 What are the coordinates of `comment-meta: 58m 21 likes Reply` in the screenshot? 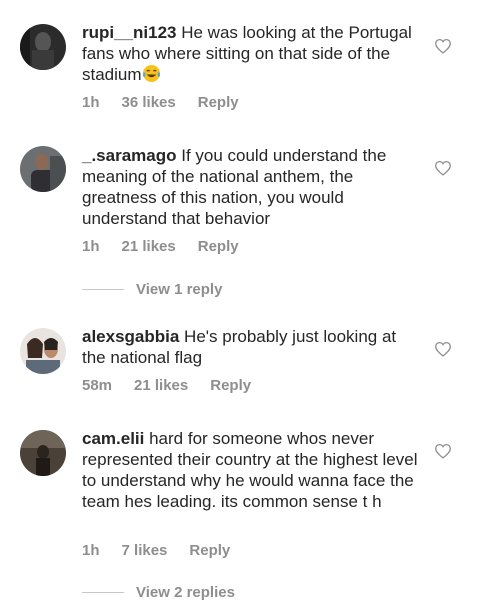 It's located at (177, 385).